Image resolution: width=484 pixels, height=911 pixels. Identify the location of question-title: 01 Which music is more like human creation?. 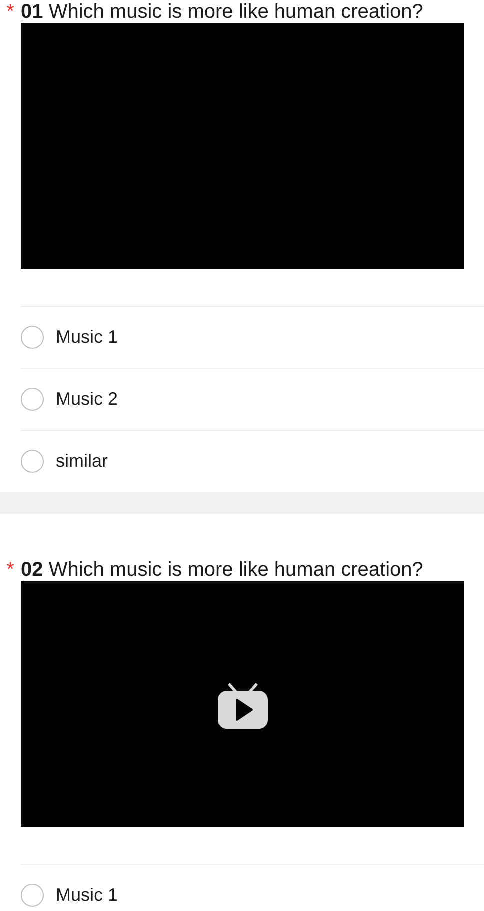
(222, 12).